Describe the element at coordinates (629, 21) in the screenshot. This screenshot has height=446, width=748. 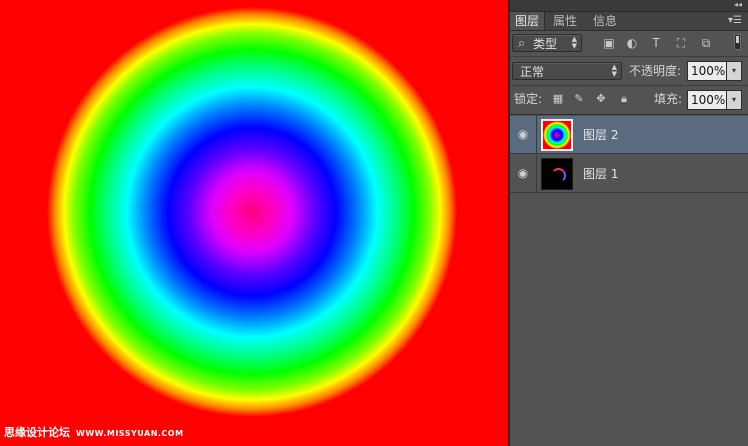
I see `panel-tabs: 图层 属性 信息 ▾☰` at that location.